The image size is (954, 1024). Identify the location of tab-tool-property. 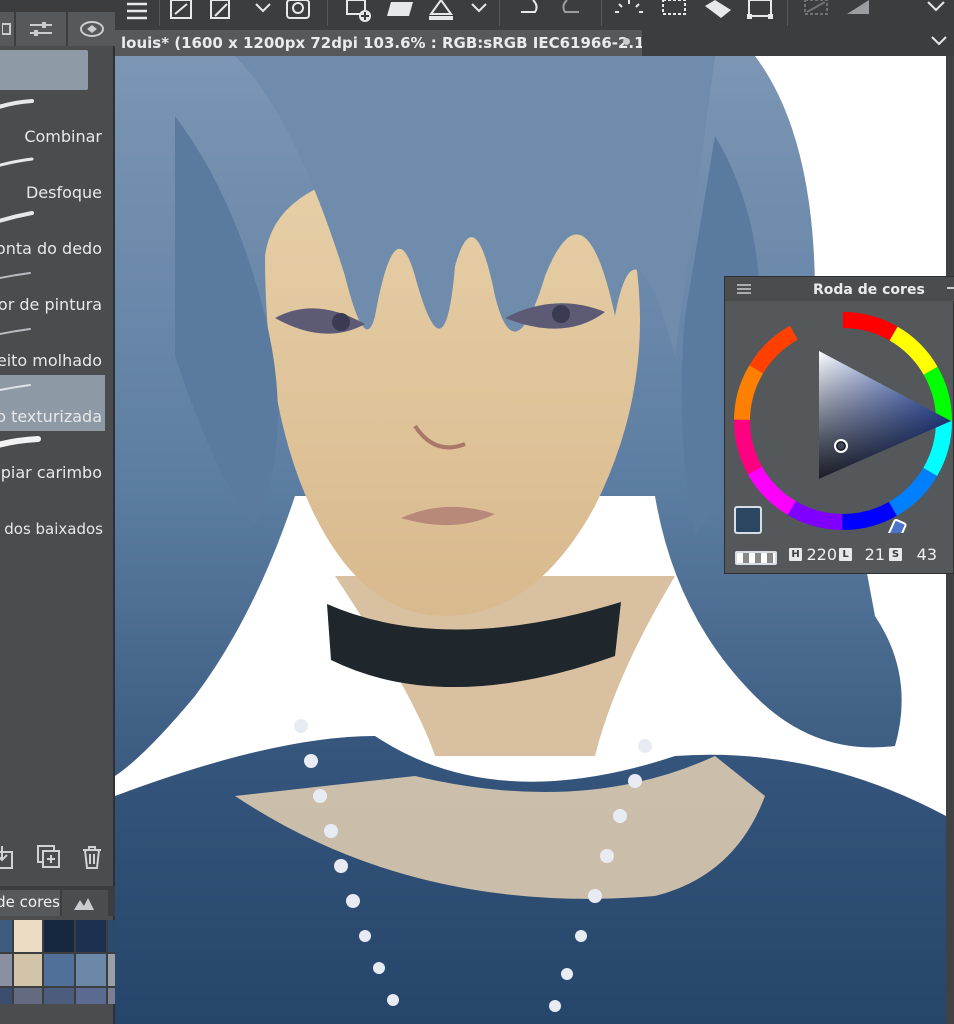
(41, 29).